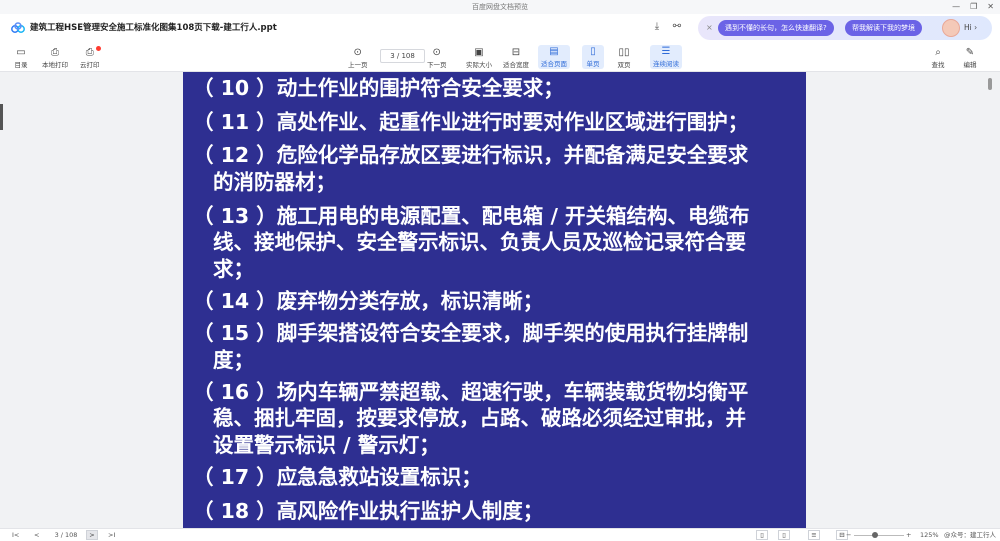 Image resolution: width=1000 pixels, height=541 pixels. What do you see at coordinates (762, 535) in the screenshot?
I see `single-page-view-icon: ▯` at bounding box center [762, 535].